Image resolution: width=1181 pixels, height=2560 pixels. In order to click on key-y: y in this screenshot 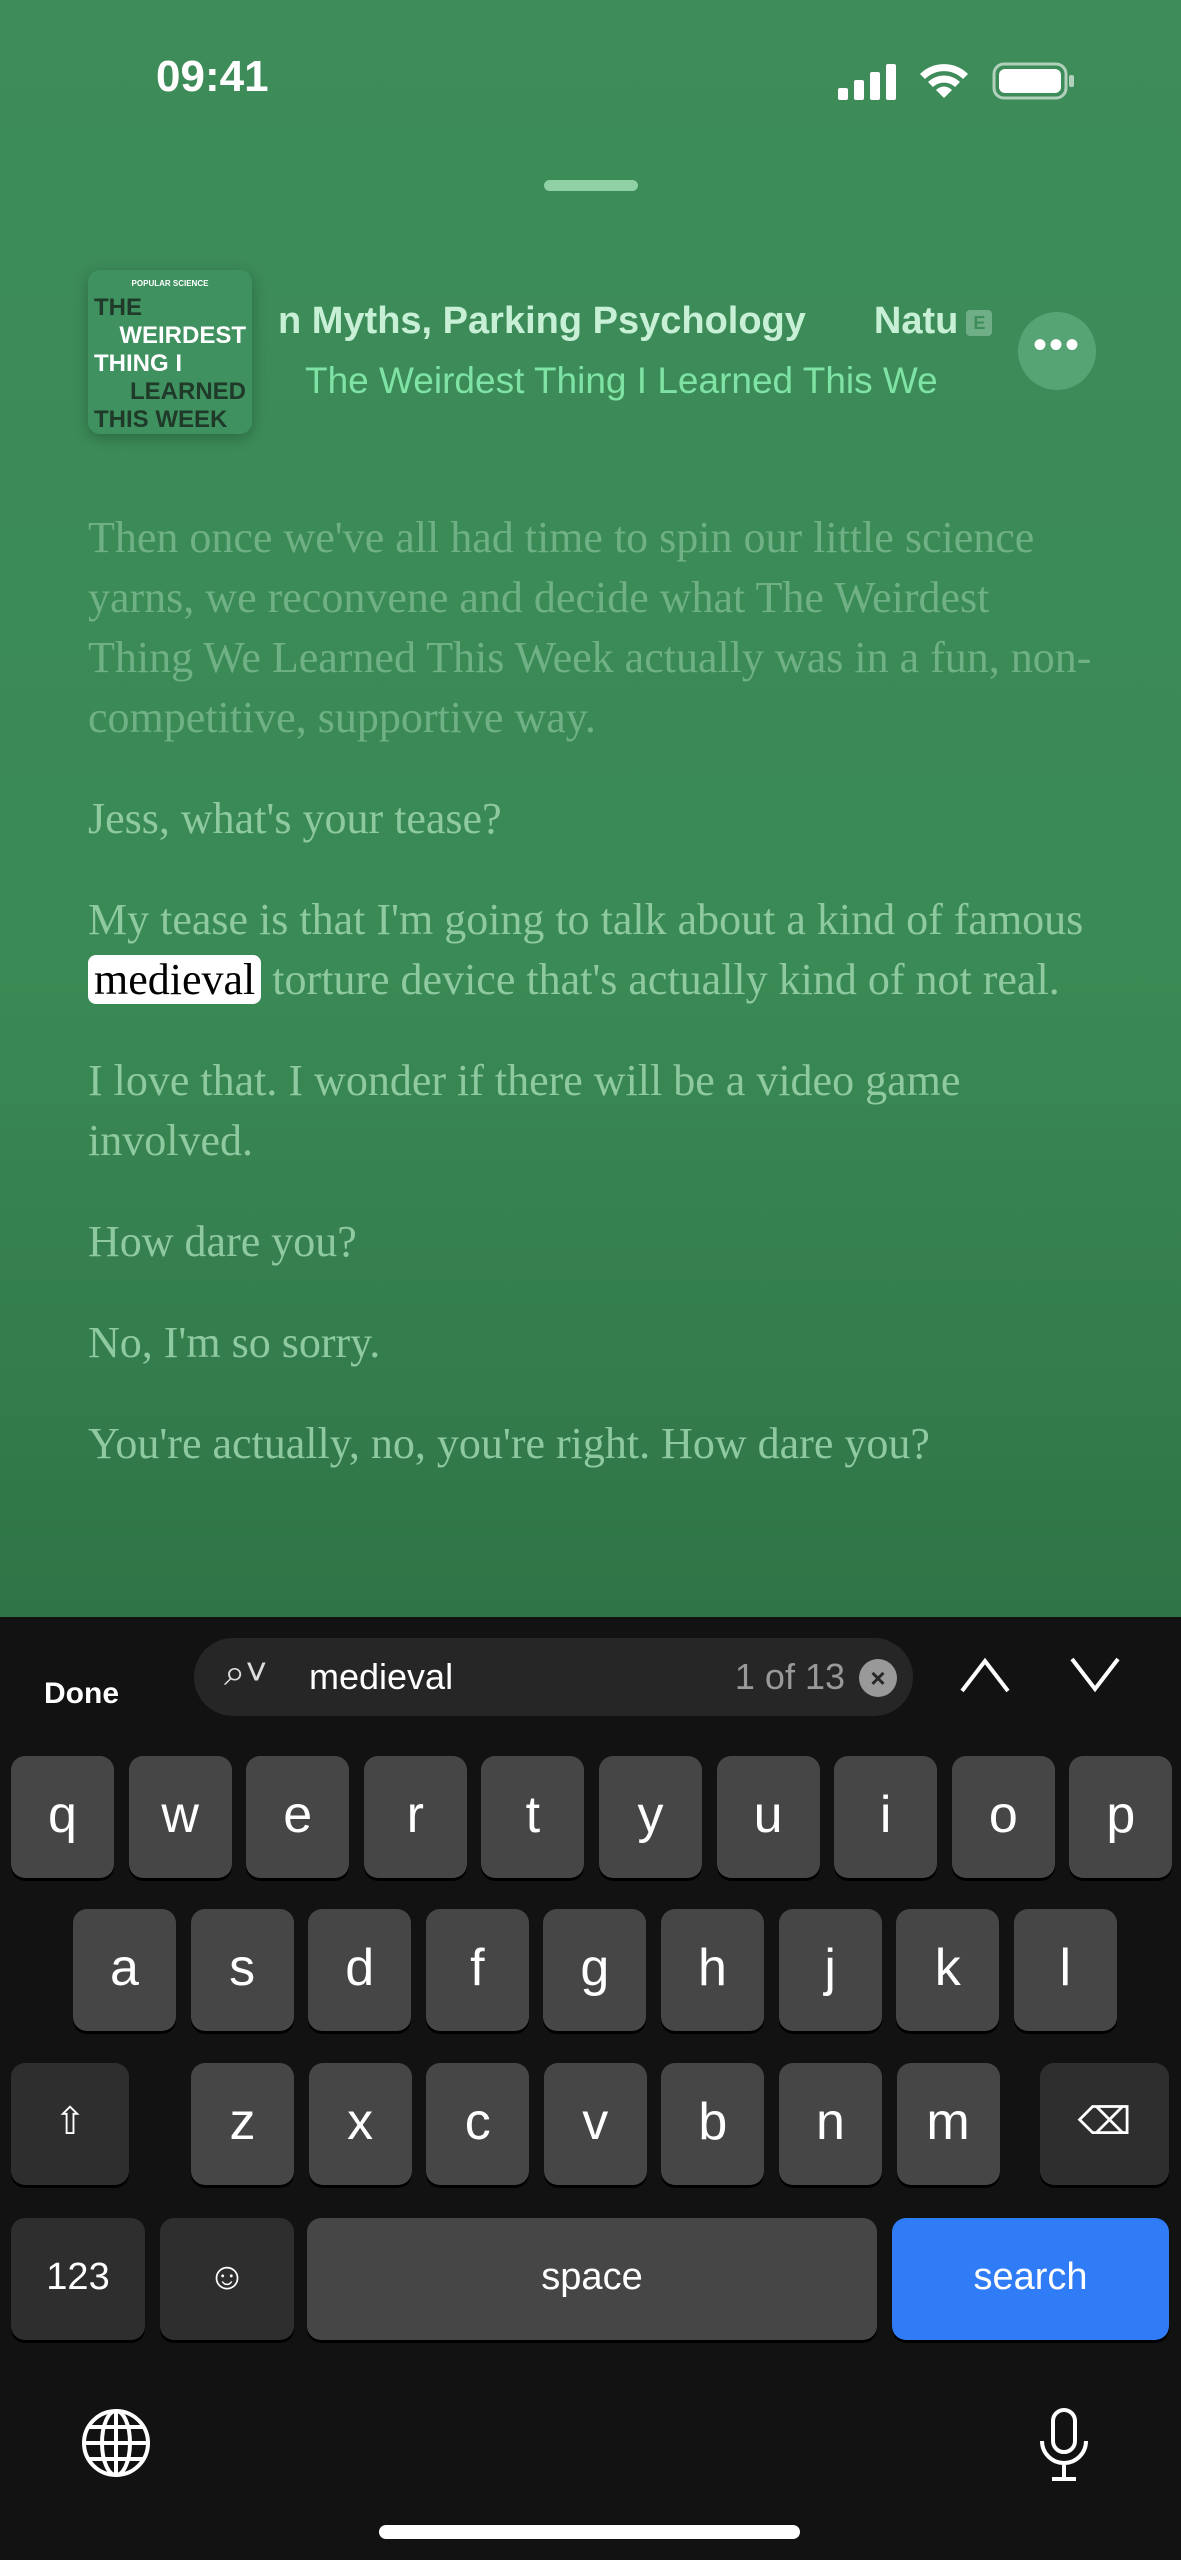, I will do `click(650, 1817)`.